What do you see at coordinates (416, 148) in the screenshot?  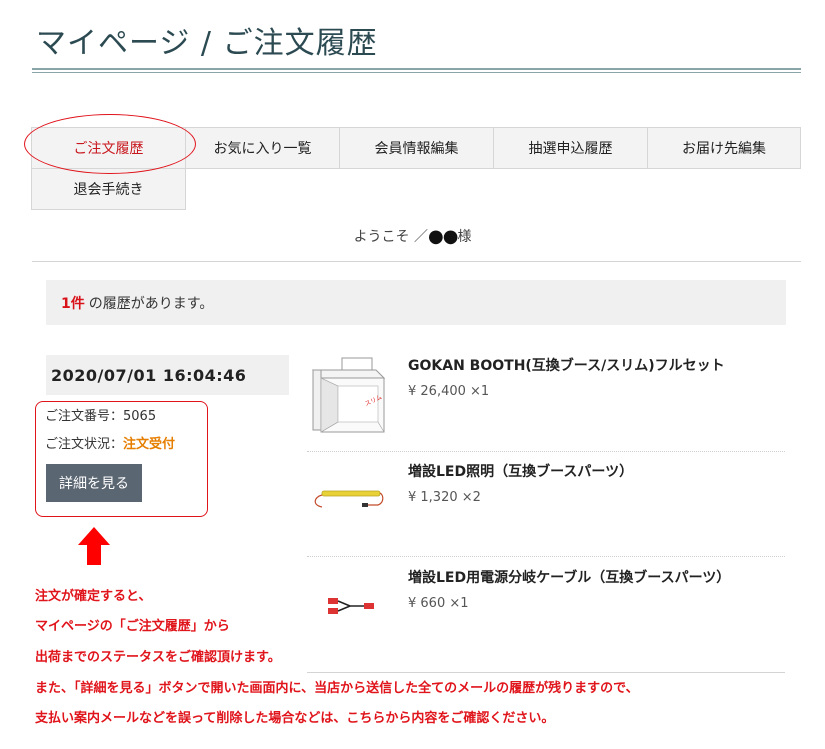 I see `tab-member-info: 会員情報編集` at bounding box center [416, 148].